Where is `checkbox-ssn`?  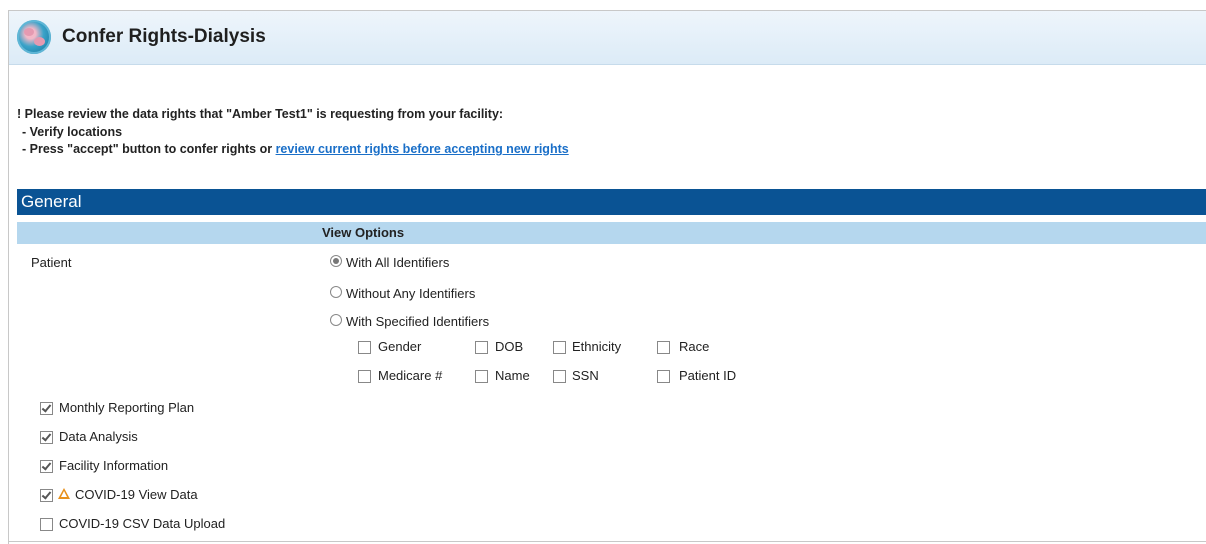 checkbox-ssn is located at coordinates (559, 376).